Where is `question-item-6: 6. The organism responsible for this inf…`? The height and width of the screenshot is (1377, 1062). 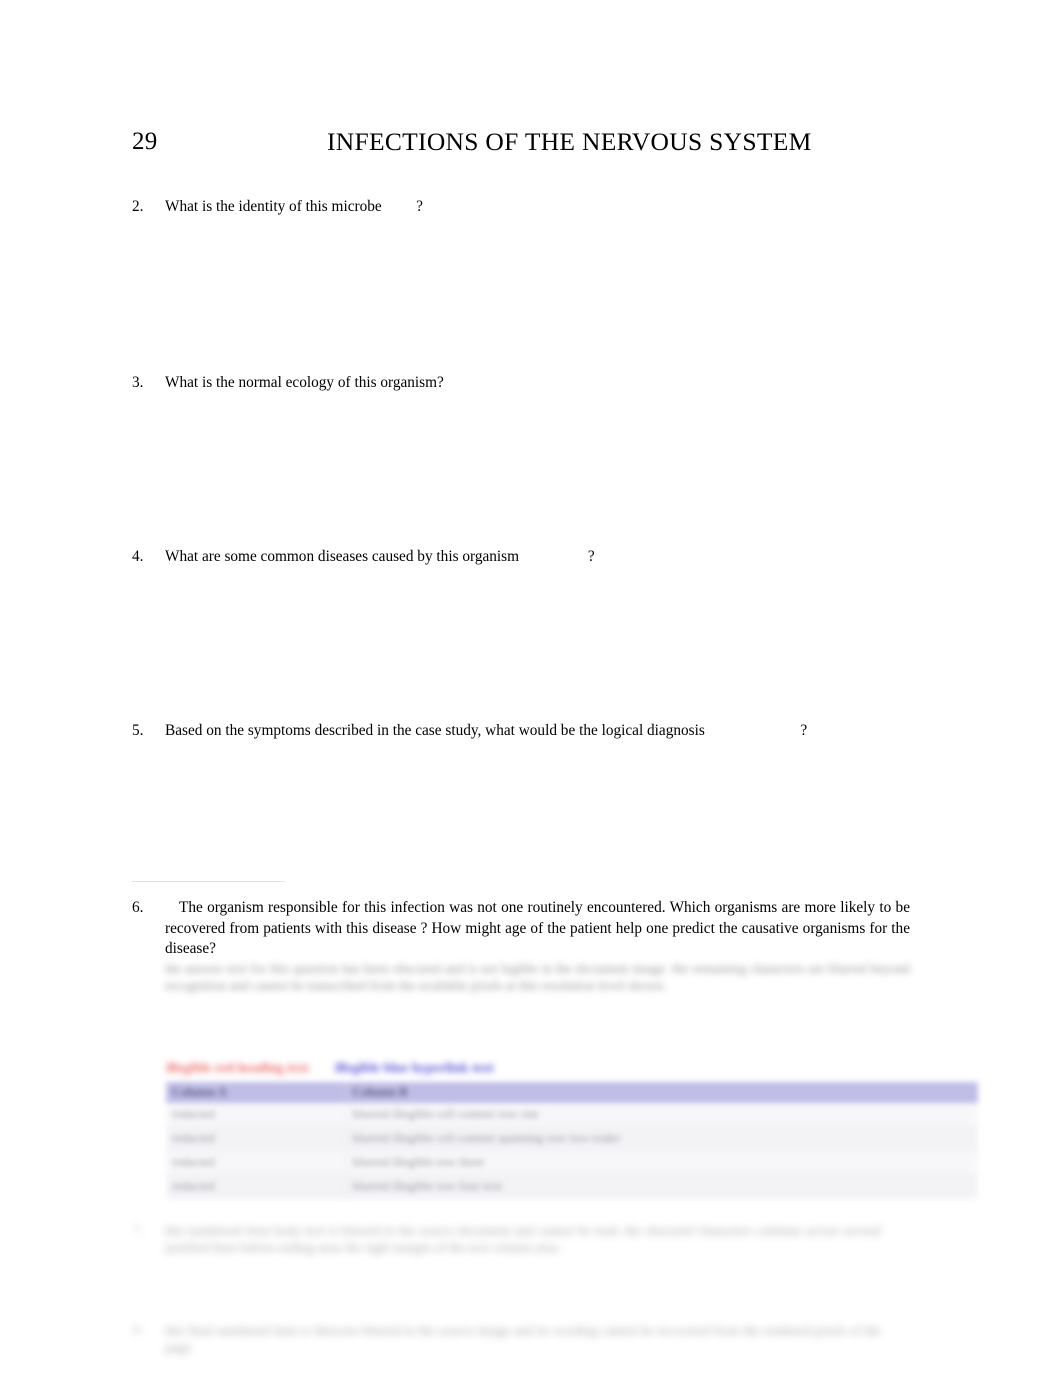 question-item-6: 6. The organism responsible for this inf… is located at coordinates (521, 929).